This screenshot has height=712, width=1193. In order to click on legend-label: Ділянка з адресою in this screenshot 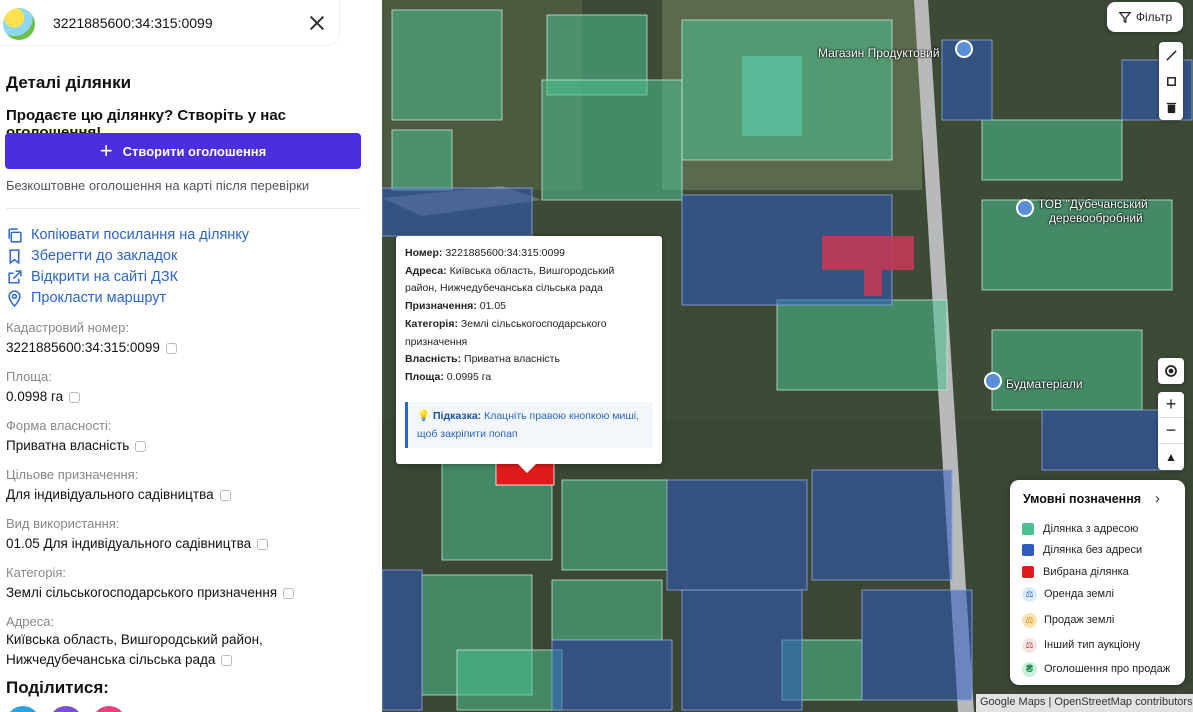, I will do `click(1091, 529)`.